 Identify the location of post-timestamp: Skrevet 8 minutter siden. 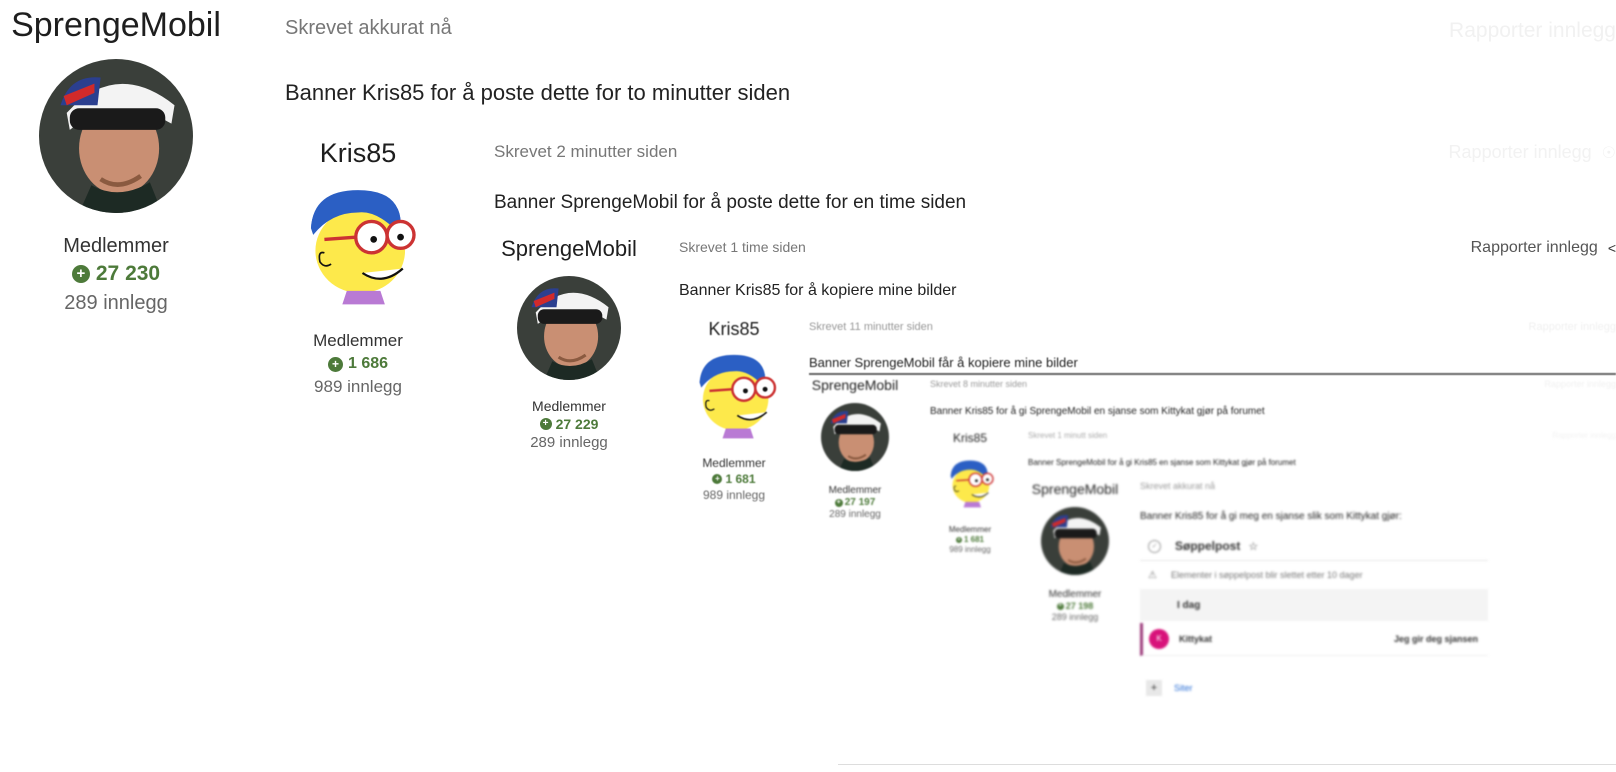
(1273, 384).